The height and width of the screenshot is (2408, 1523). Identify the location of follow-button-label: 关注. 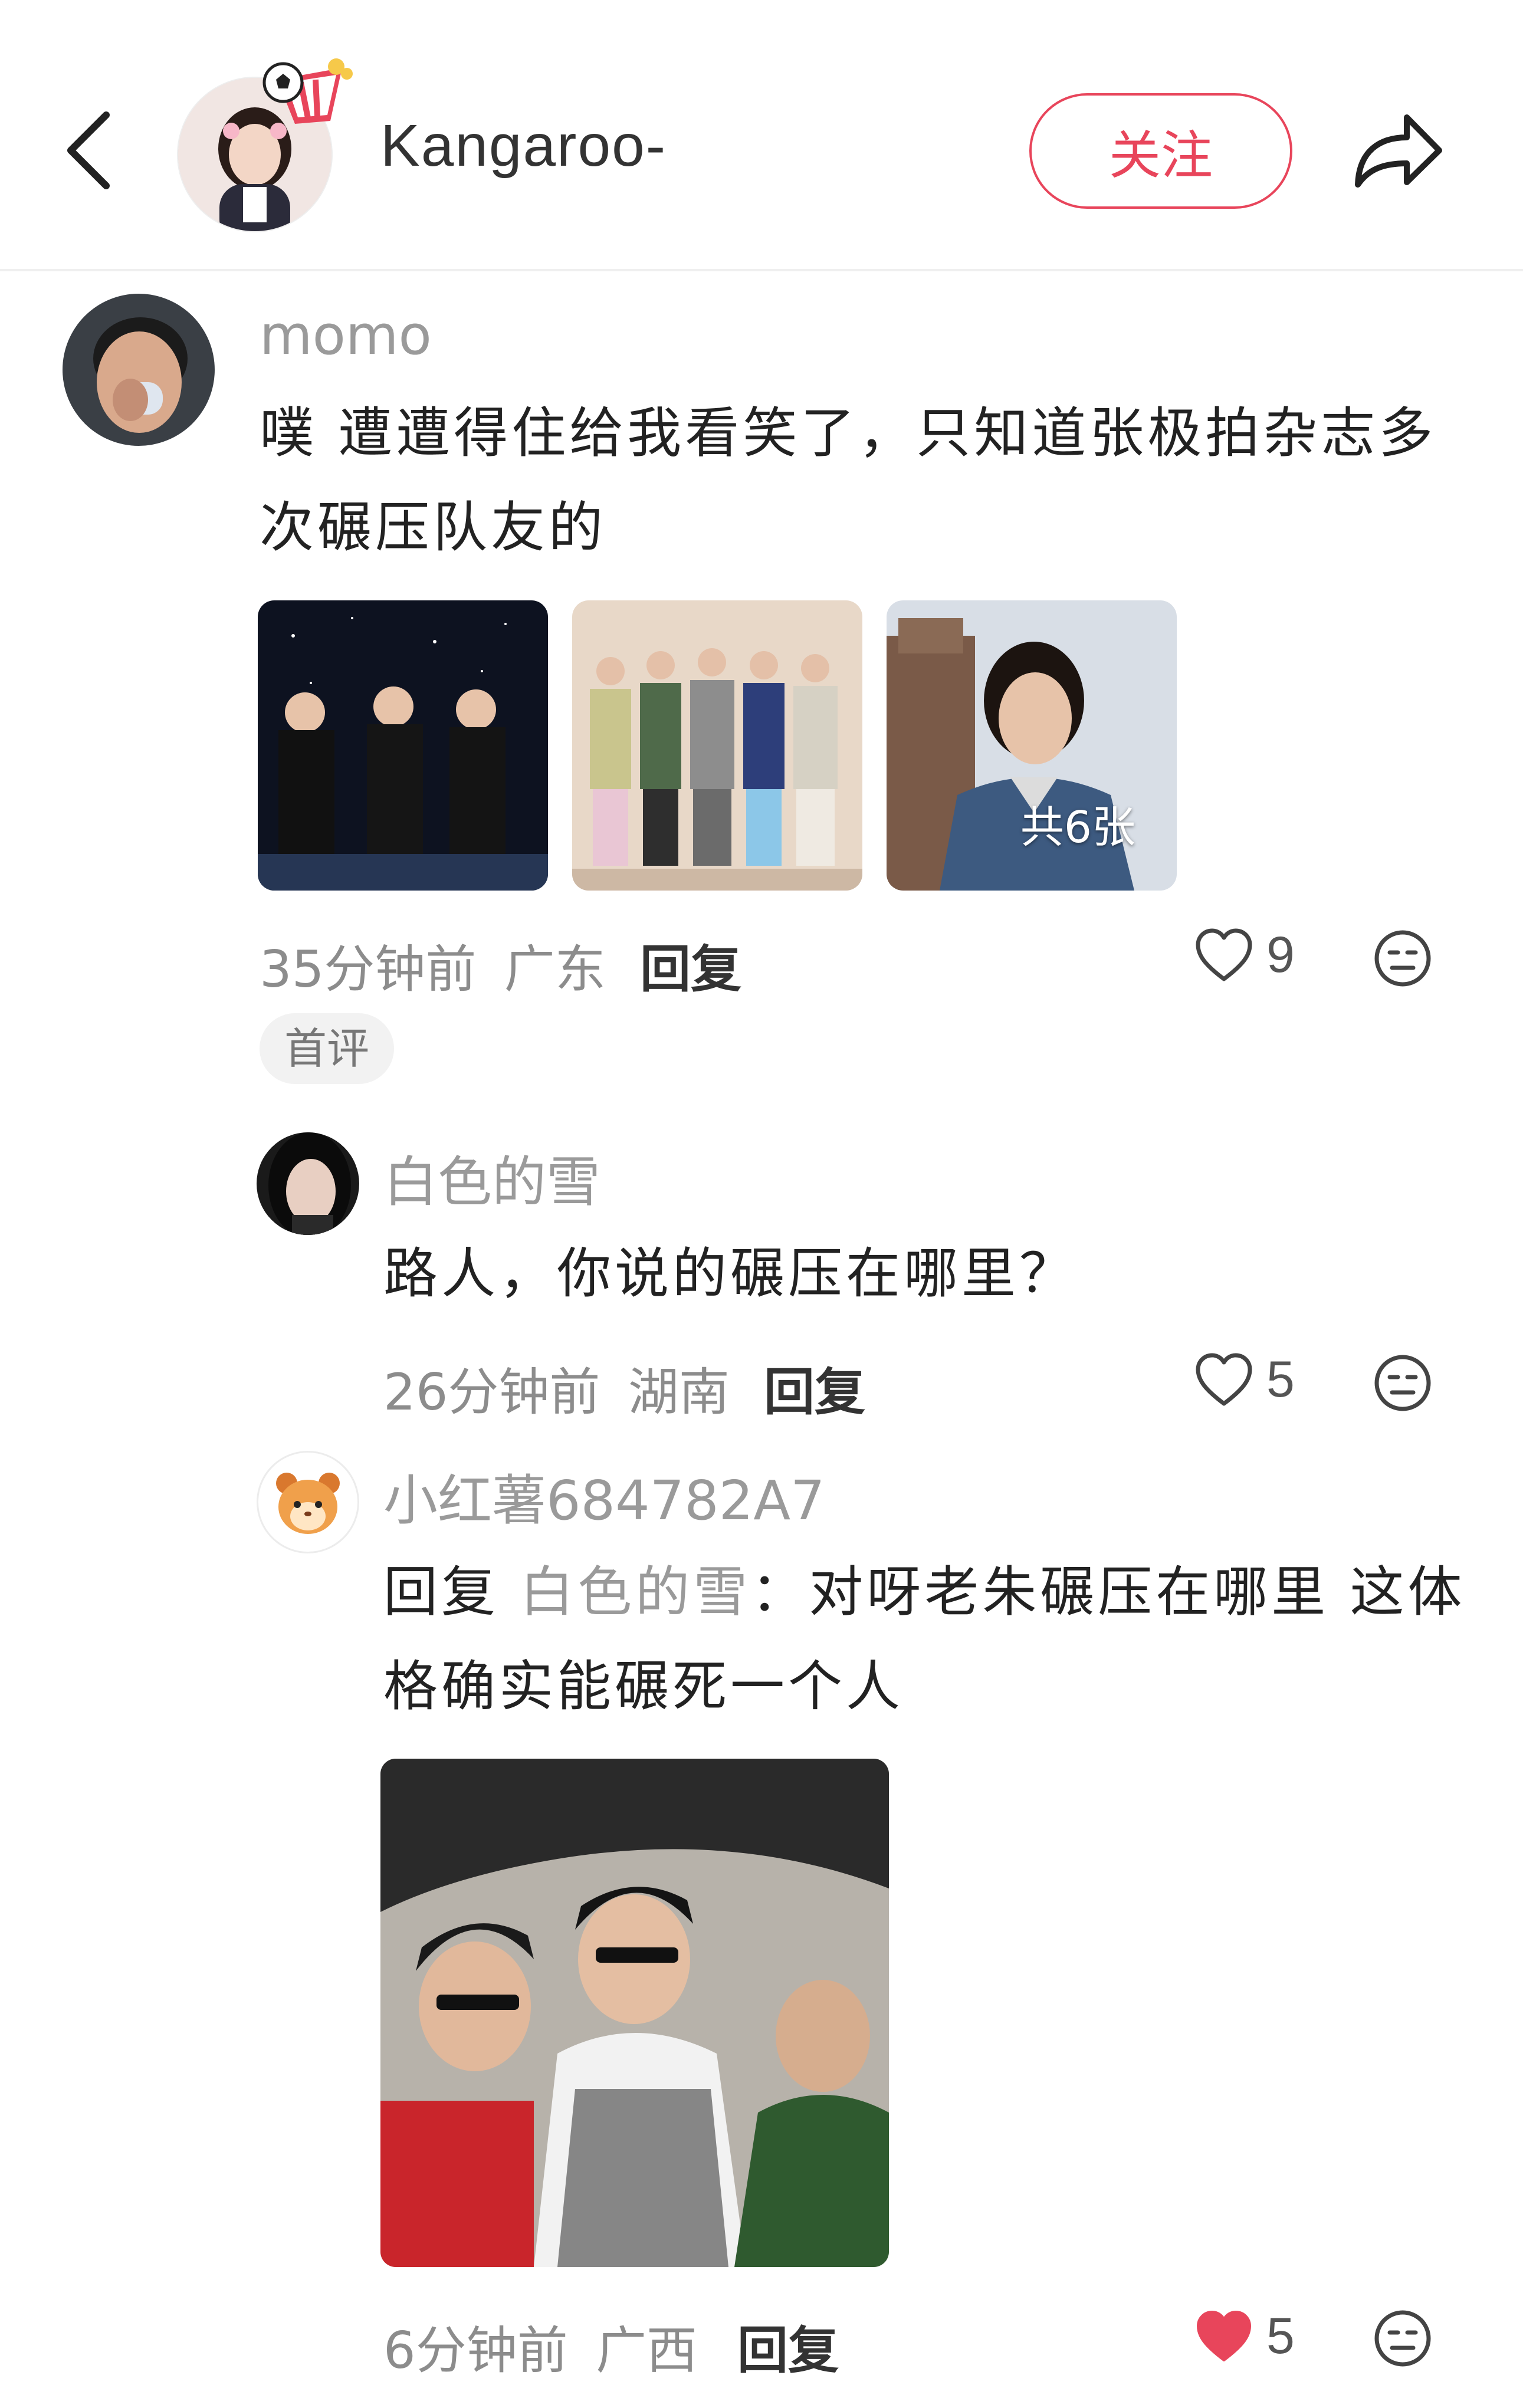
(1160, 155).